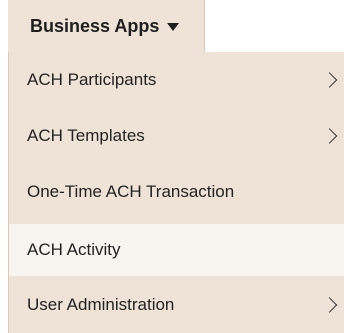 The width and height of the screenshot is (344, 333). Describe the element at coordinates (173, 27) in the screenshot. I see `caret-down-icon` at that location.